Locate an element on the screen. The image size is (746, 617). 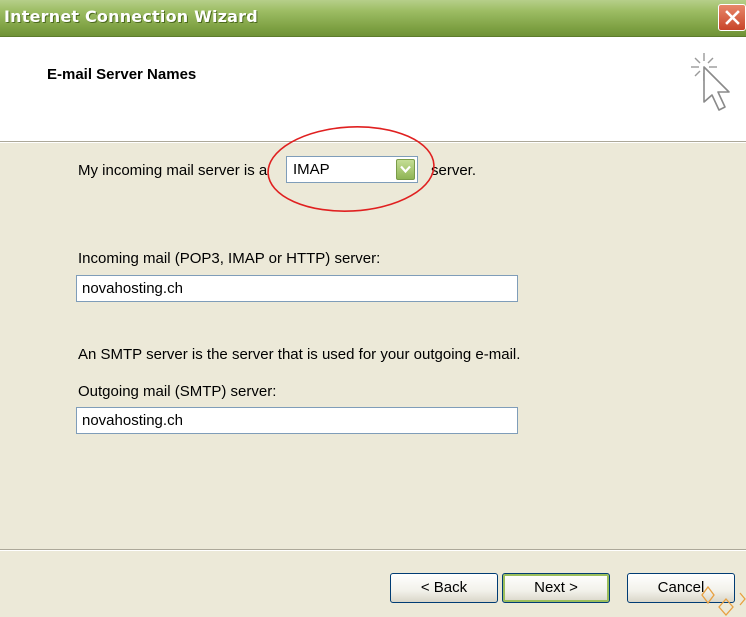
window-title: Internet Connection Wizard is located at coordinates (131, 16).